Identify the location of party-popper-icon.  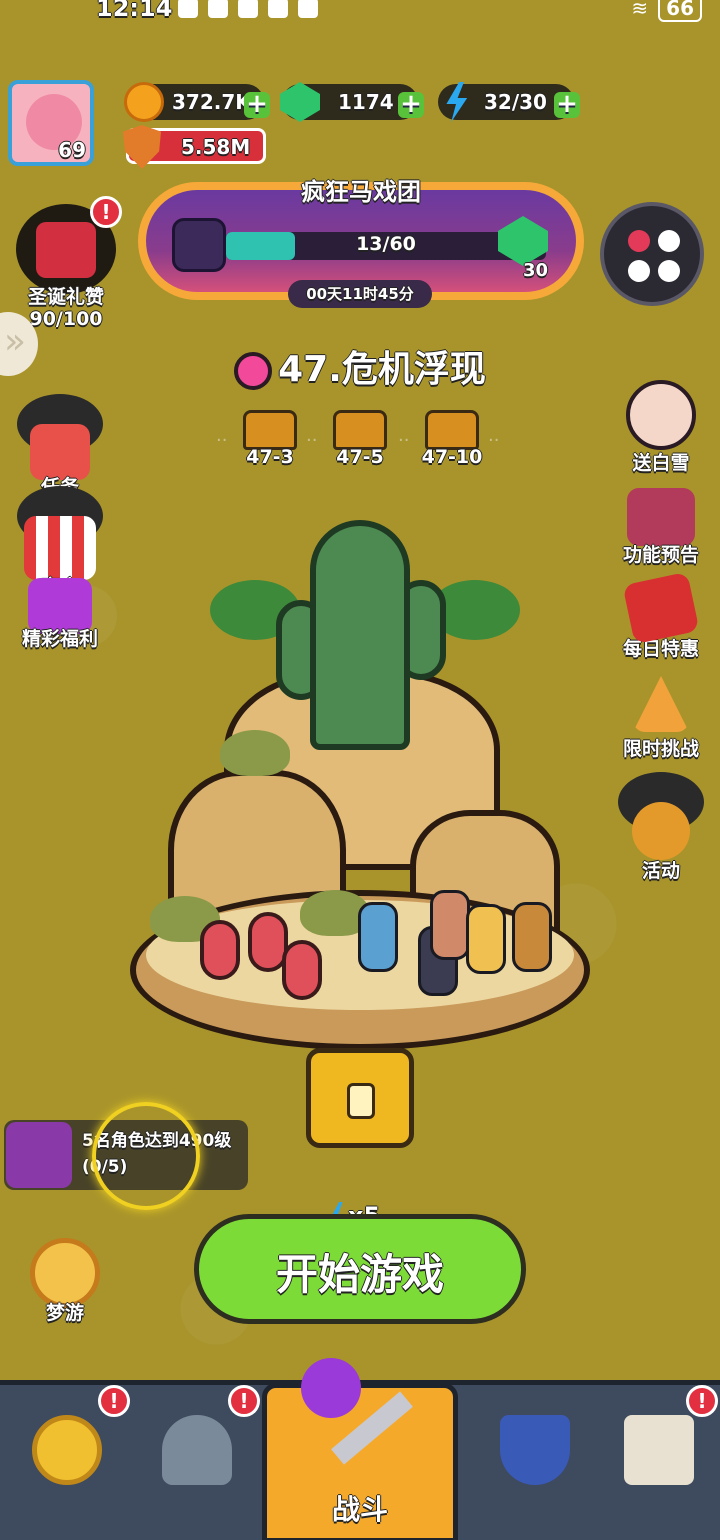
(661, 704).